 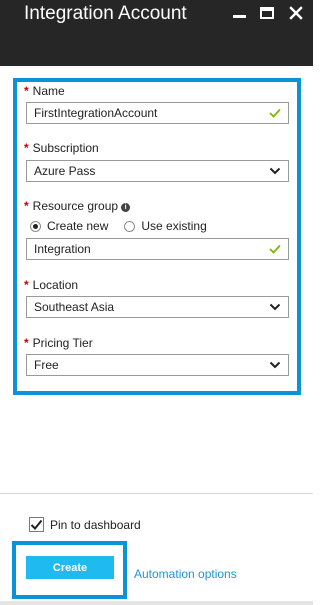 What do you see at coordinates (95, 524) in the screenshot?
I see `pin-label: Pin to dashboard` at bounding box center [95, 524].